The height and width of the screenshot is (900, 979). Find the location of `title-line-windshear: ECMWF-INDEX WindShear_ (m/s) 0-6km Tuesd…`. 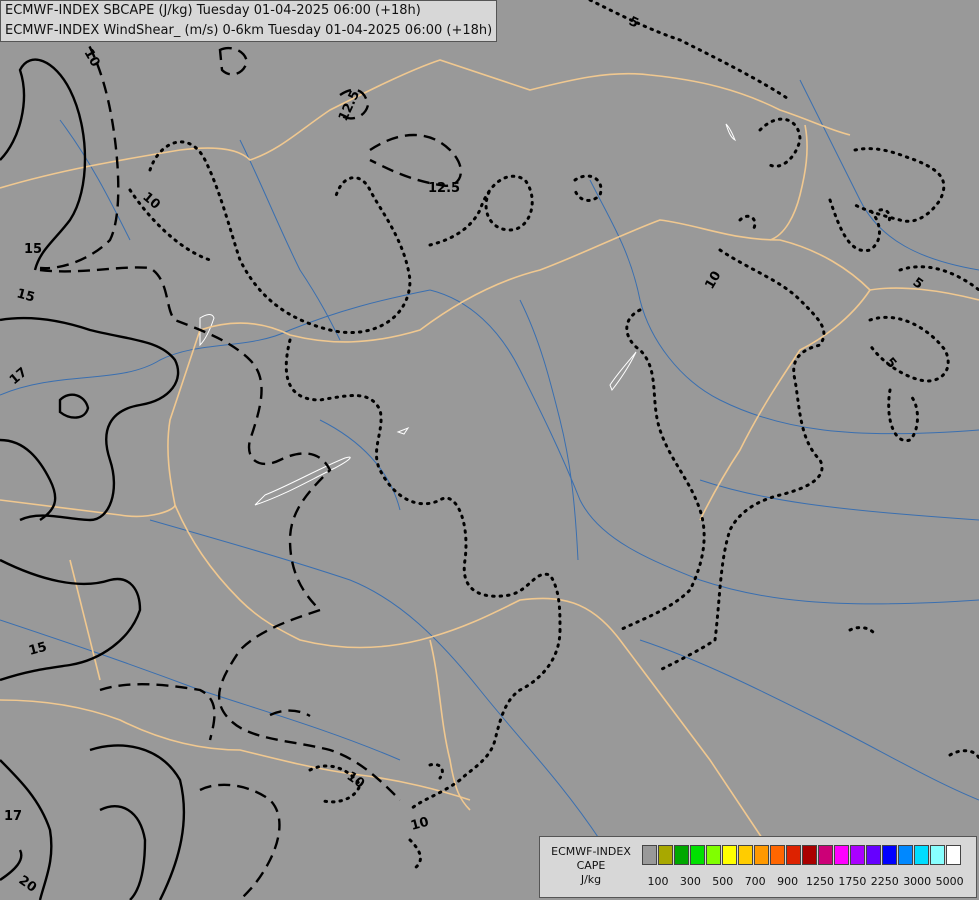

title-line-windshear: ECMWF-INDEX WindShear_ (m/s) 0-6km Tuesd… is located at coordinates (249, 30).